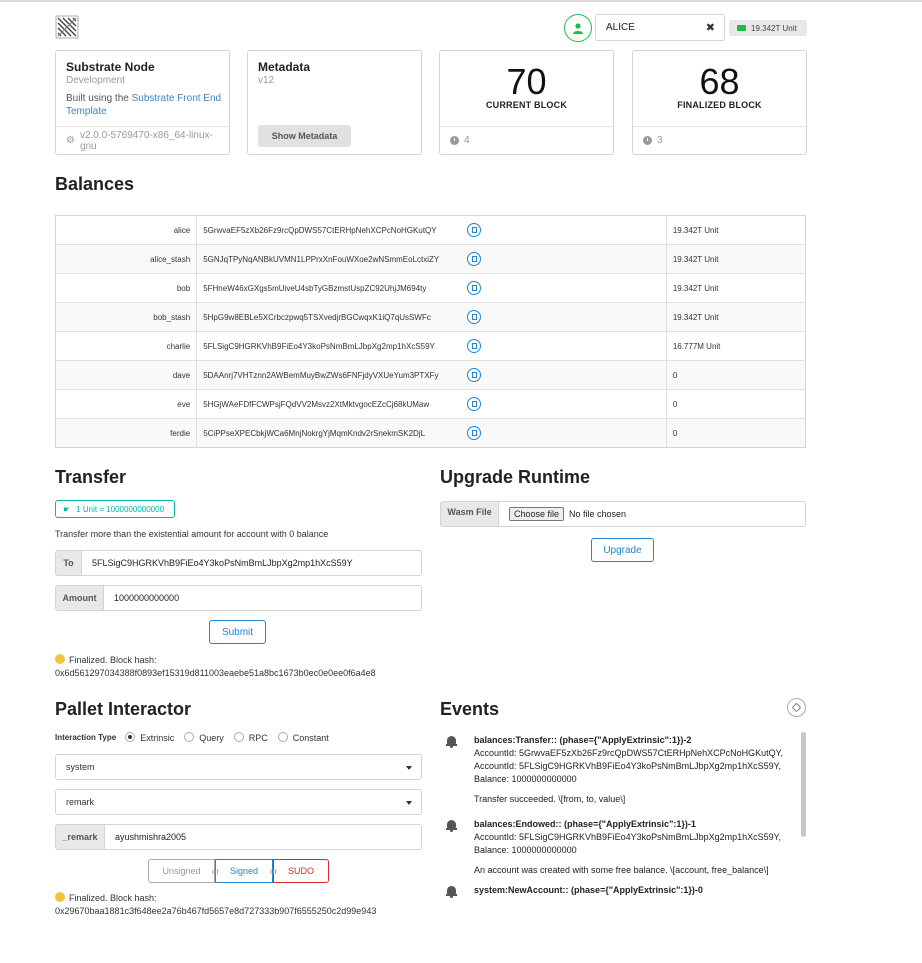 This screenshot has width=922, height=963. I want to click on remark-param-label: _remark, so click(80, 837).